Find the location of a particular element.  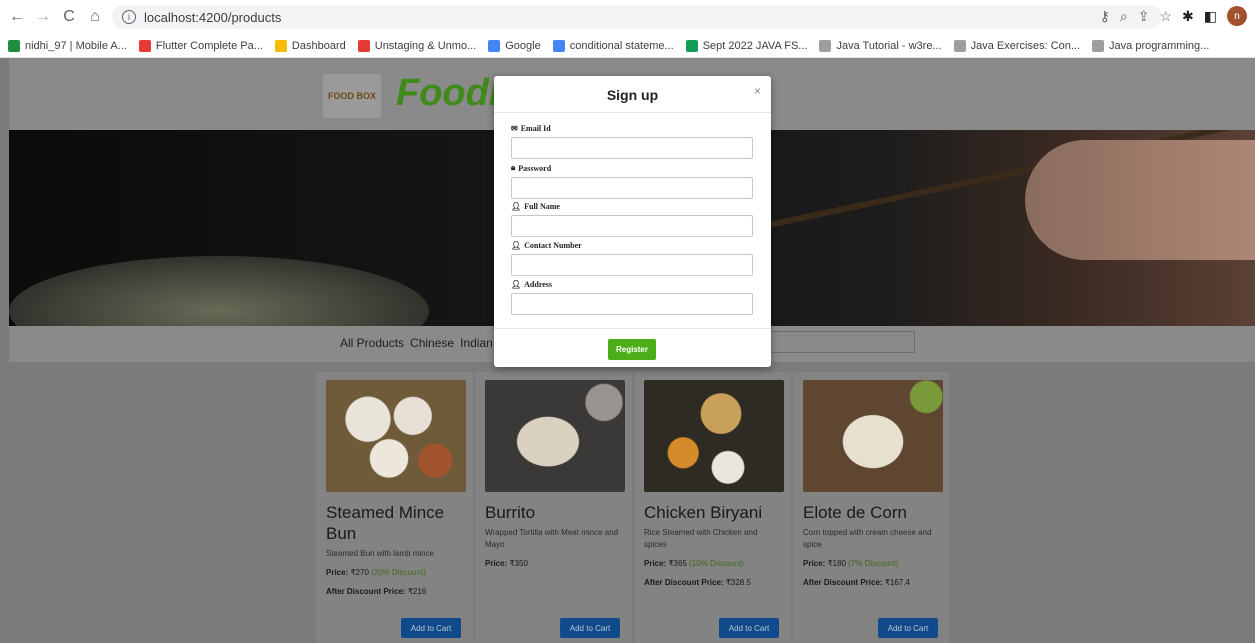

bookmark-item: Dashboard is located at coordinates (310, 45).